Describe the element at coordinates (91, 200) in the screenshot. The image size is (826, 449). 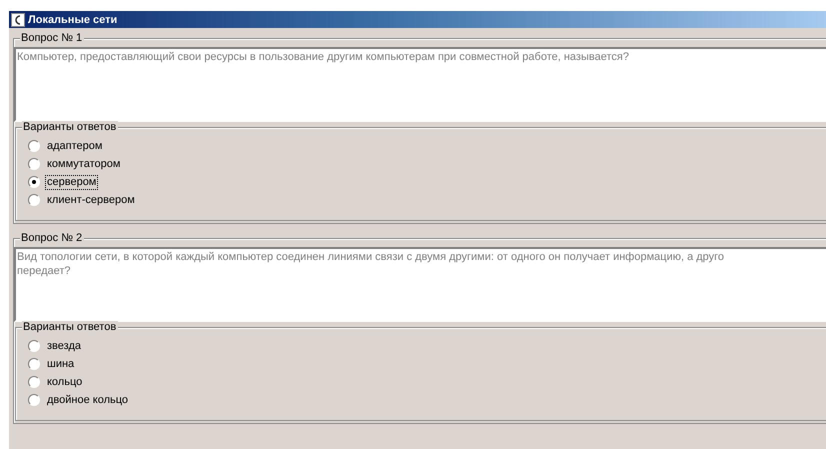
I see `answer-label: клиент-сервером` at that location.